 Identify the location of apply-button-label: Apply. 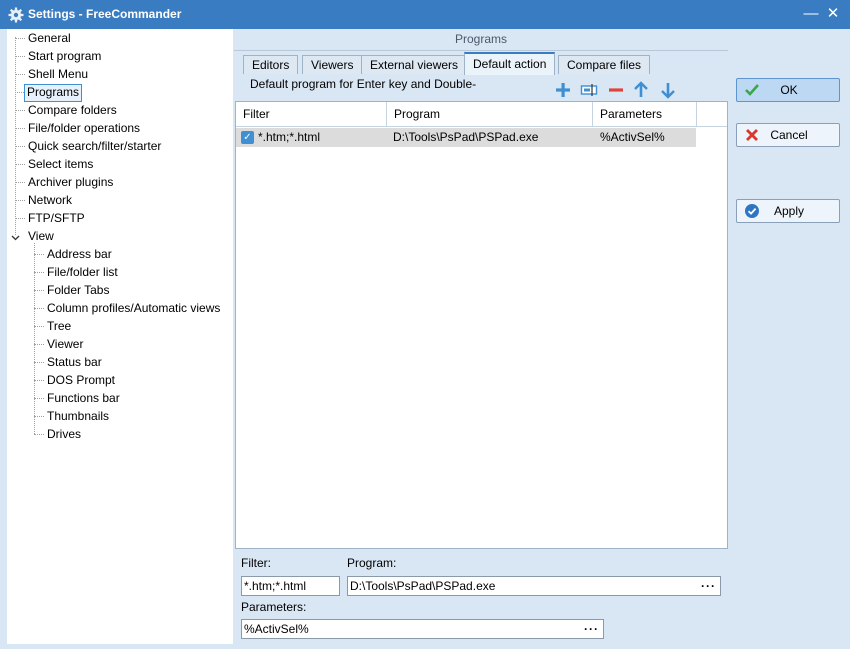
(789, 211).